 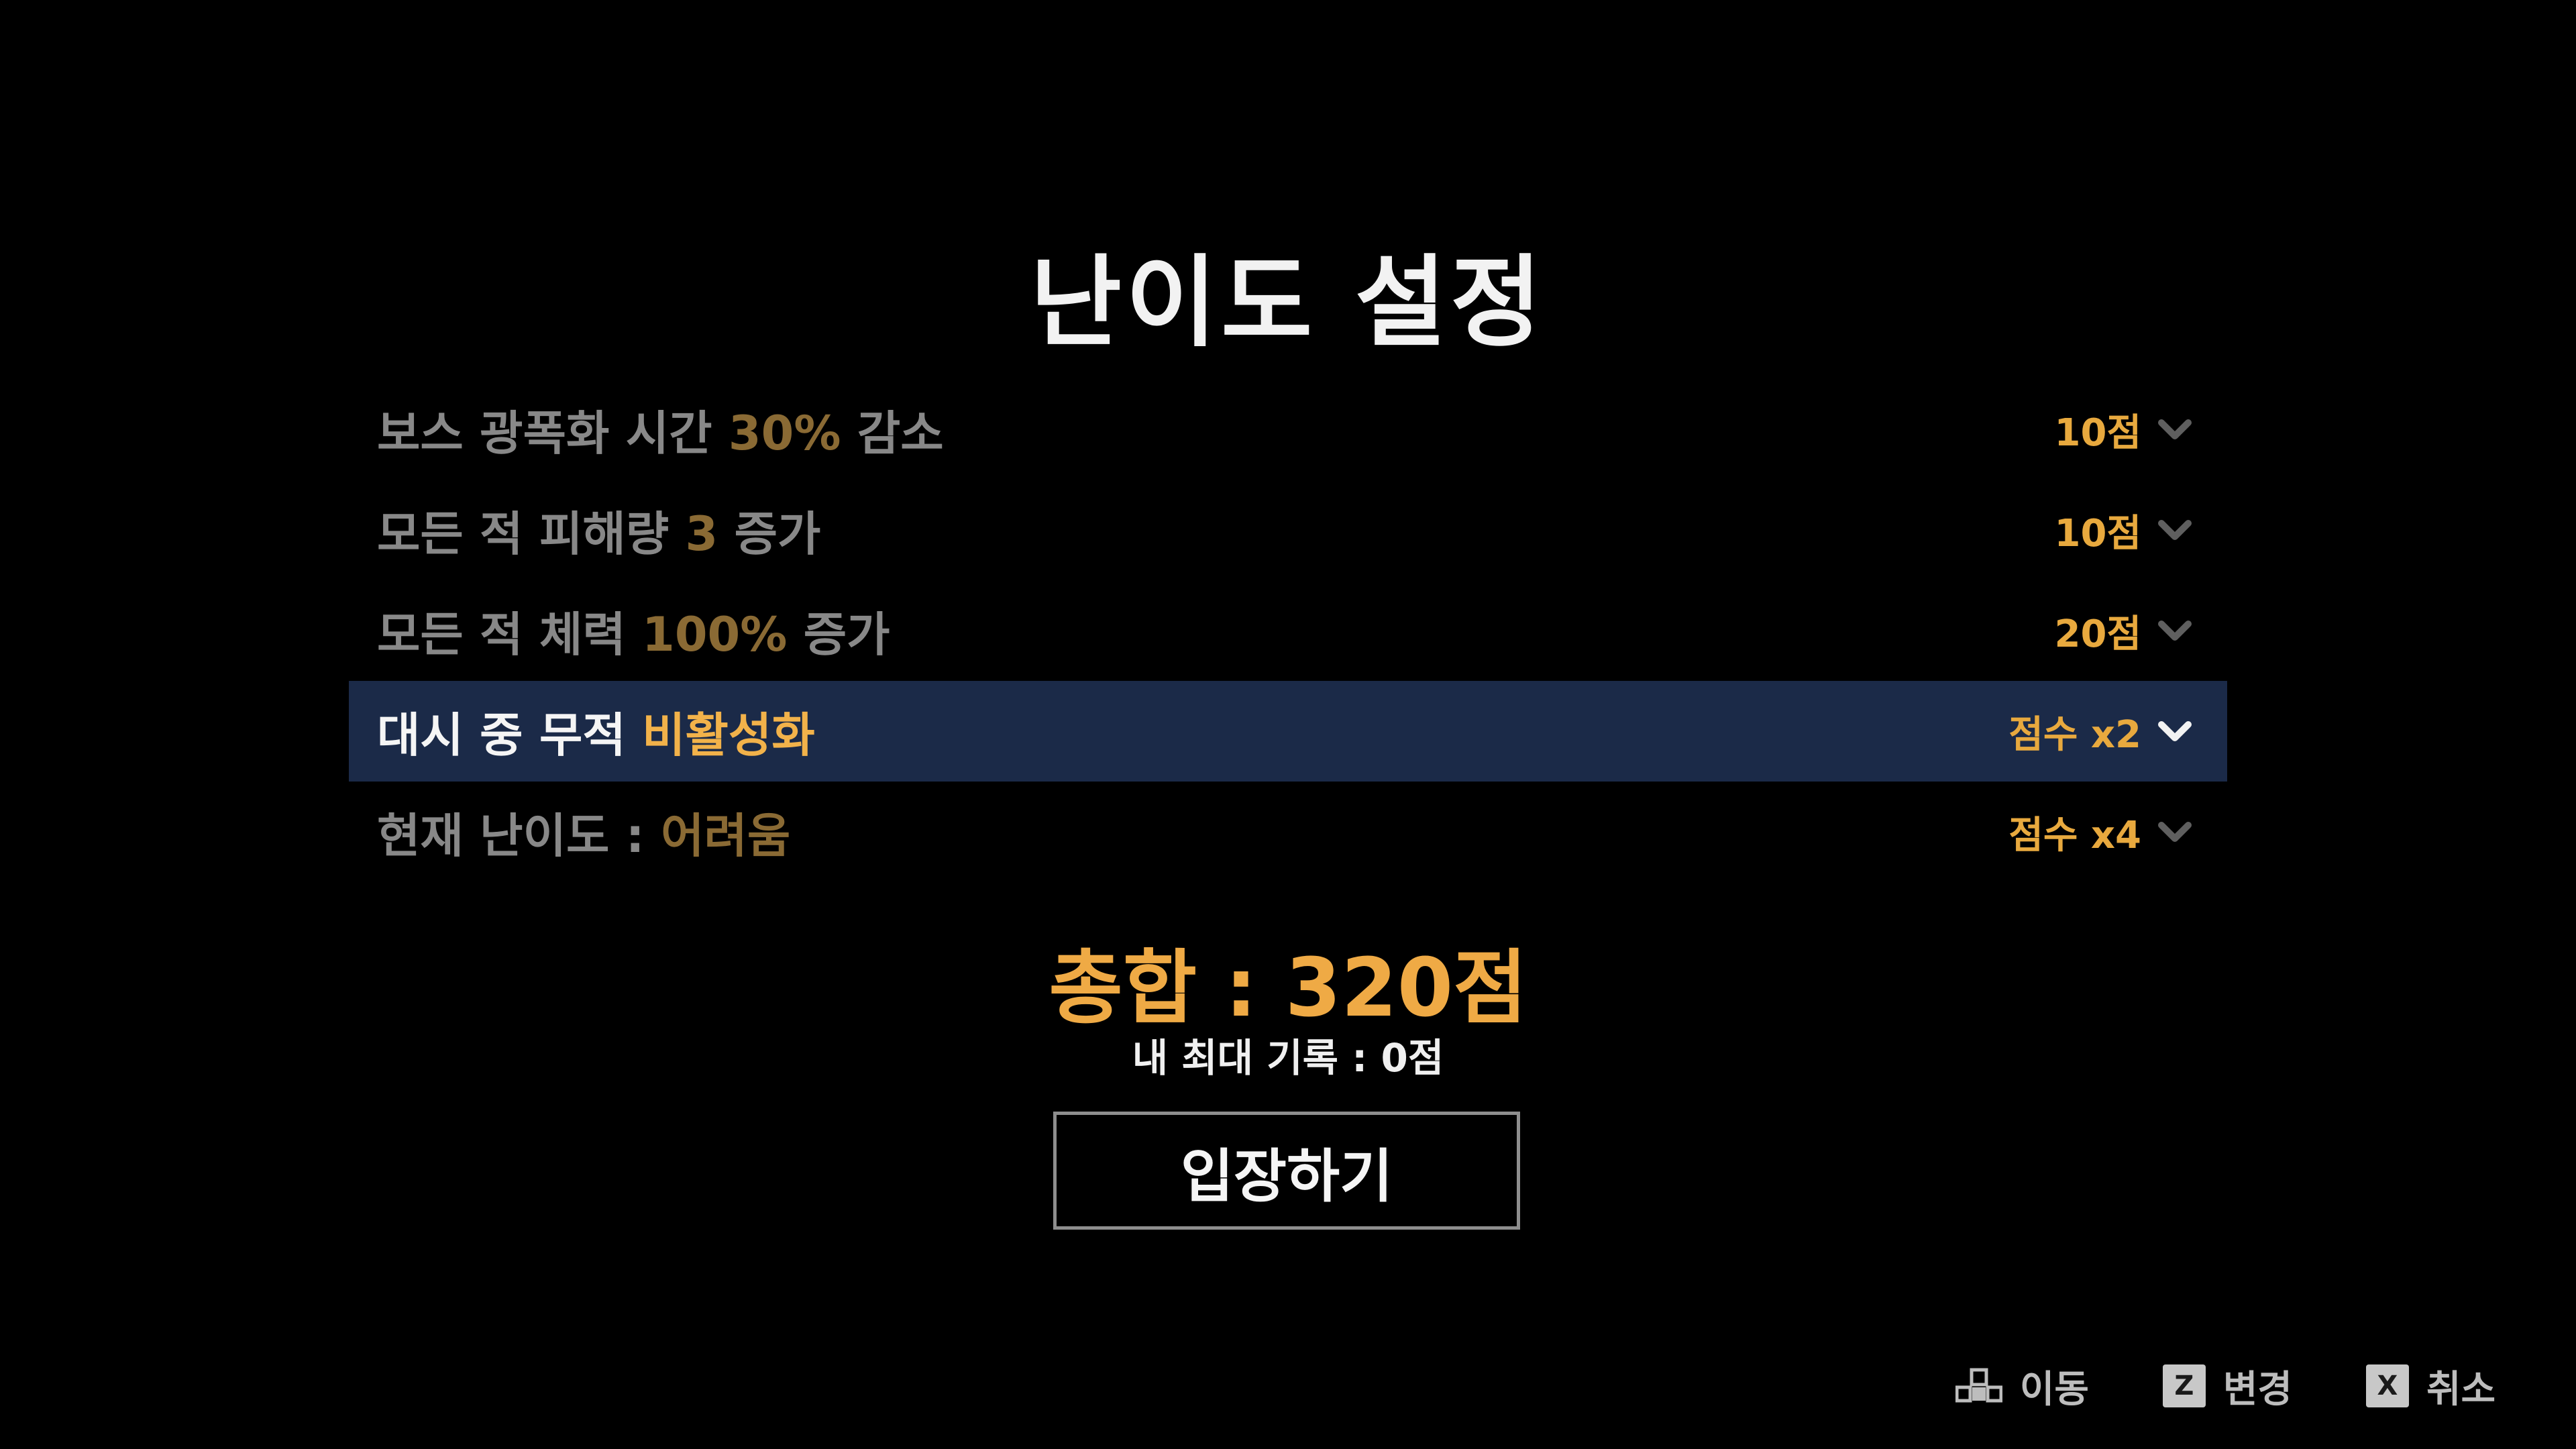 I want to click on total-score: 총합 : 320점, so click(x=1288, y=988).